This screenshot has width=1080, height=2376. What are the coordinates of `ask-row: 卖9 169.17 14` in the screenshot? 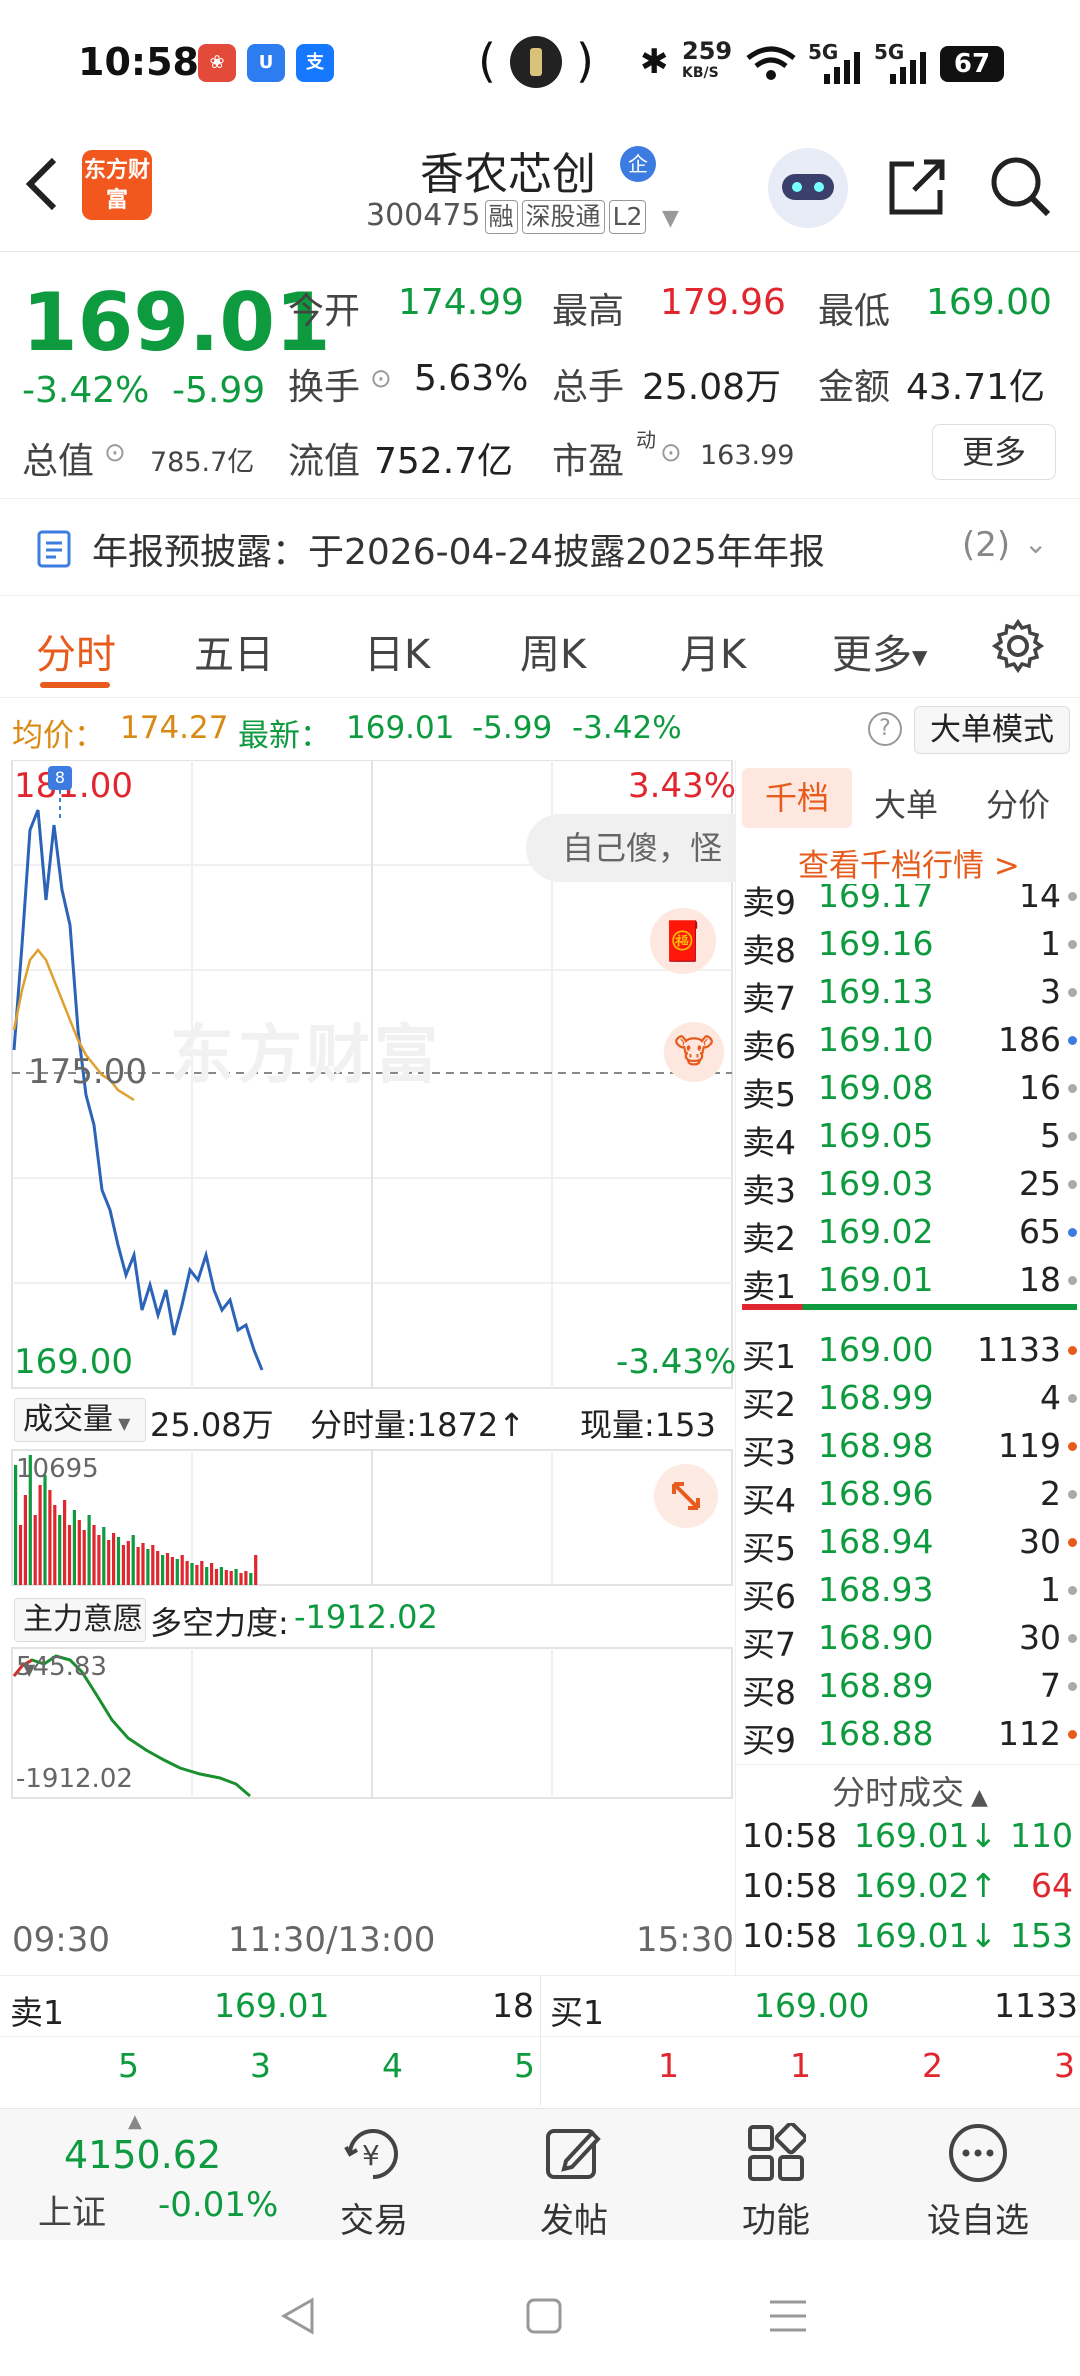 It's located at (909, 903).